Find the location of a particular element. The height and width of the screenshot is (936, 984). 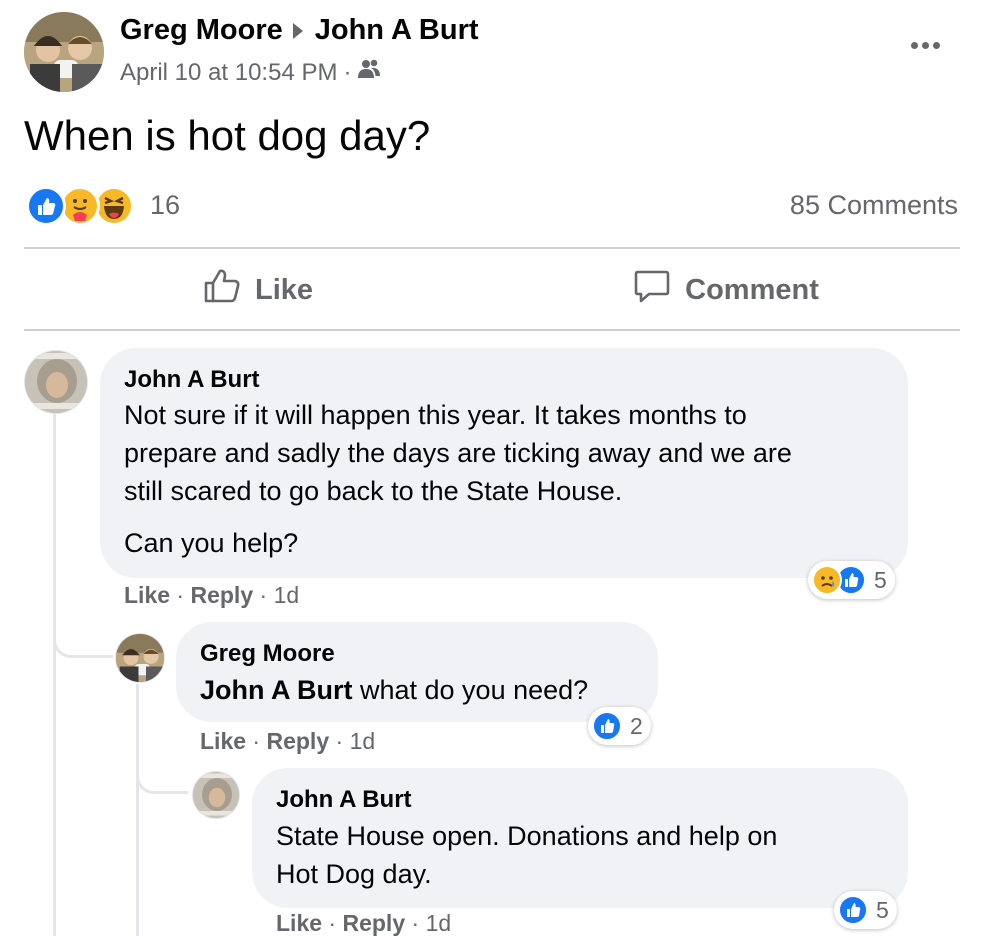

post-author-line: Greg Moore John A Burt is located at coordinates (299, 30).